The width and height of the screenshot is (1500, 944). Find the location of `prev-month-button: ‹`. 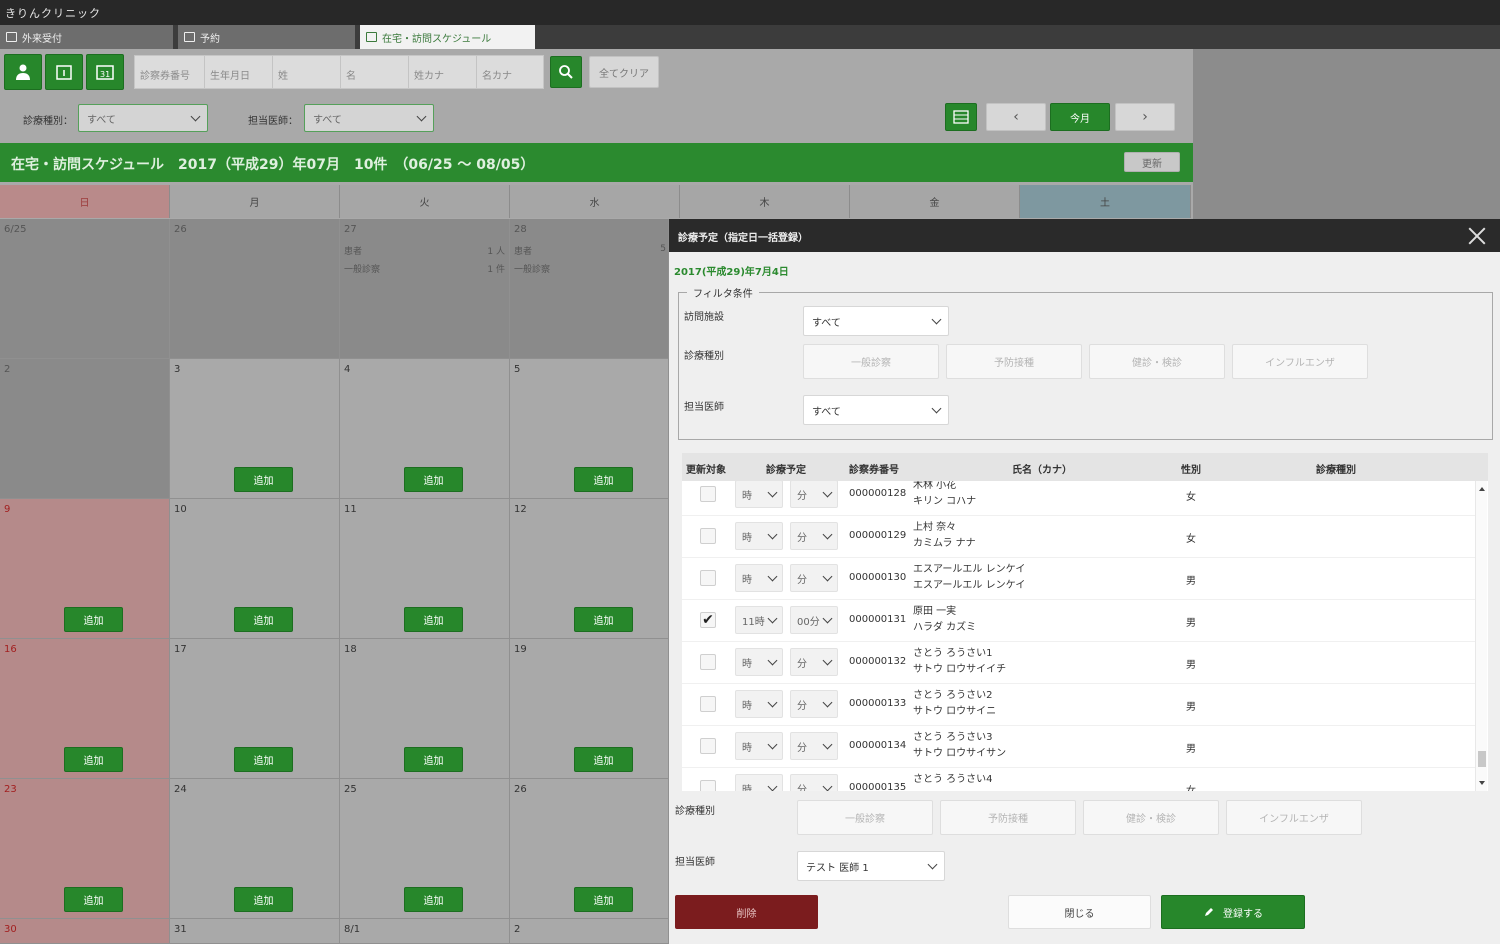

prev-month-button: ‹ is located at coordinates (1016, 117).